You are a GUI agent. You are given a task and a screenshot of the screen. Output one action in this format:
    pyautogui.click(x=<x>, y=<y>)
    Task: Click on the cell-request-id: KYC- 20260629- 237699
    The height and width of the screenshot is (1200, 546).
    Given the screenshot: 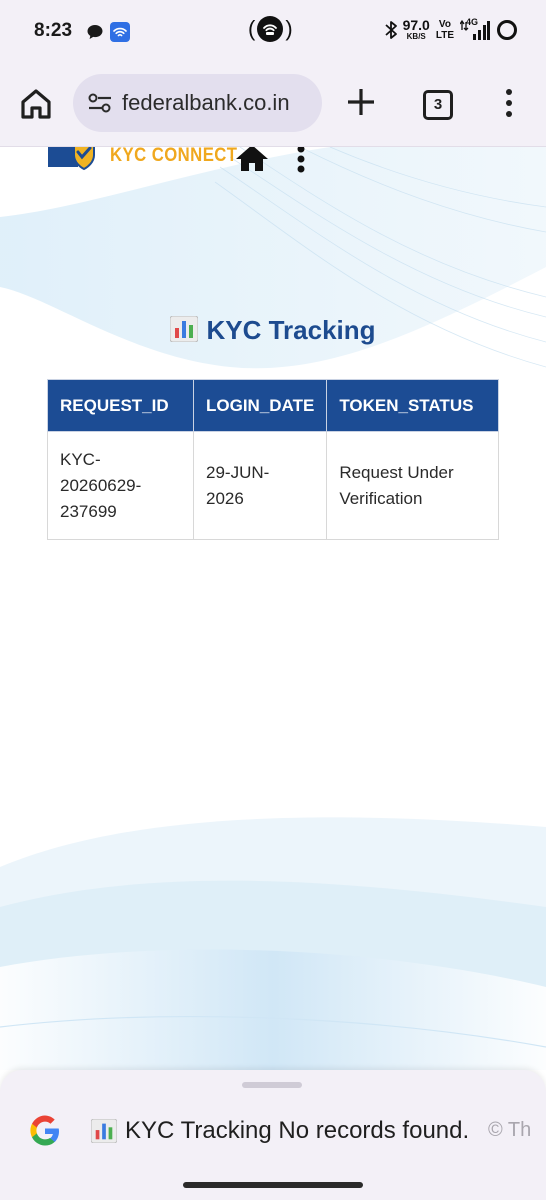 What is the action you would take?
    pyautogui.click(x=120, y=485)
    